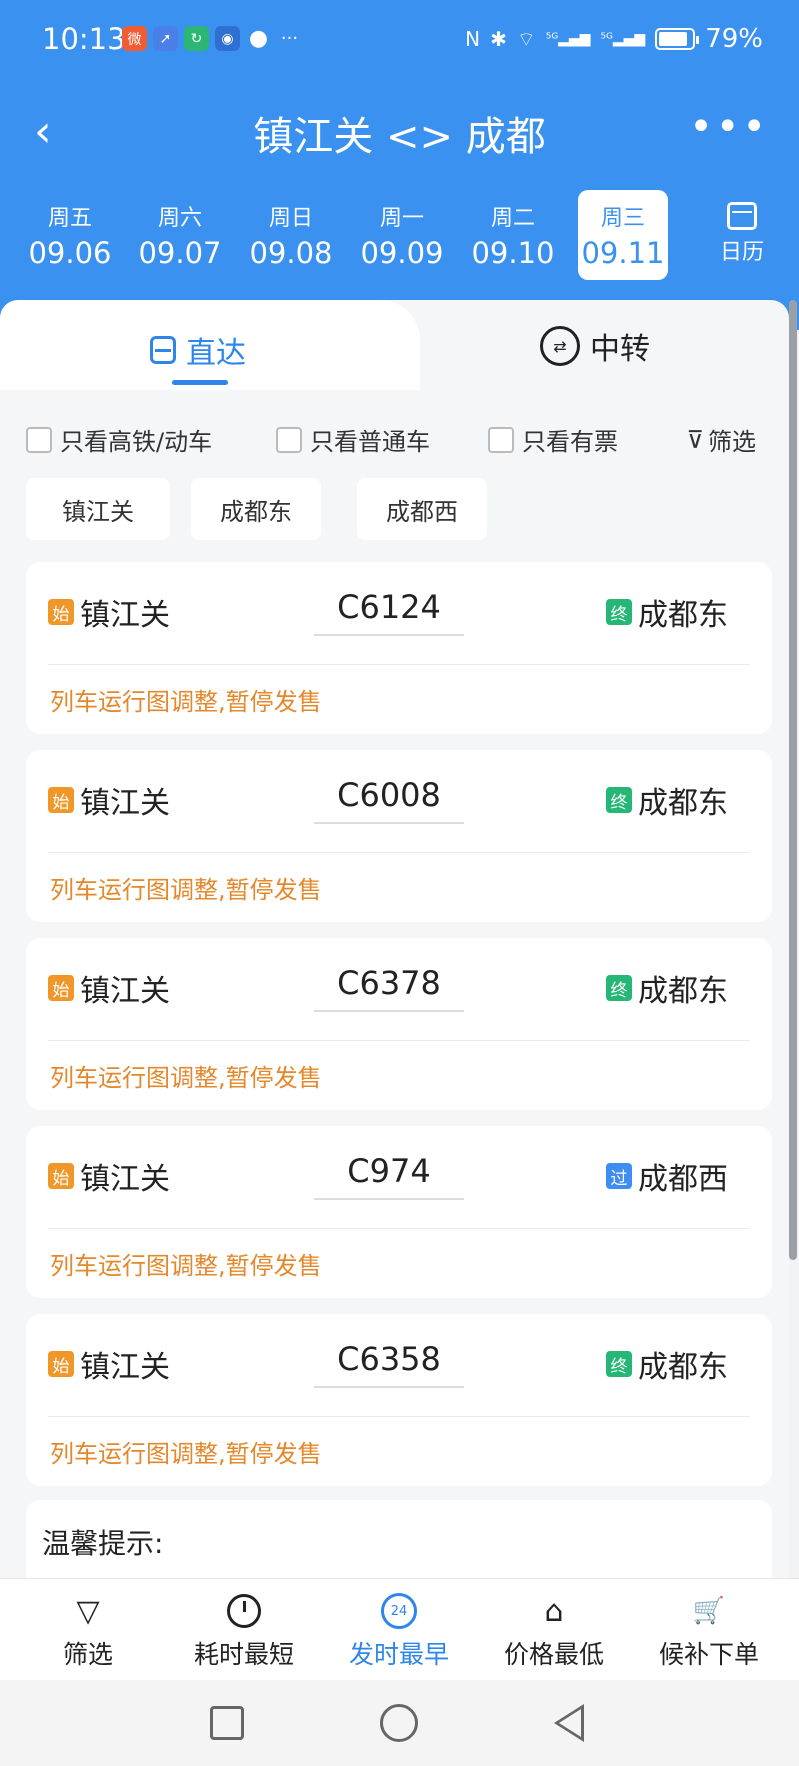 The width and height of the screenshot is (799, 1766). I want to click on calendar-button: 日历, so click(742, 234).